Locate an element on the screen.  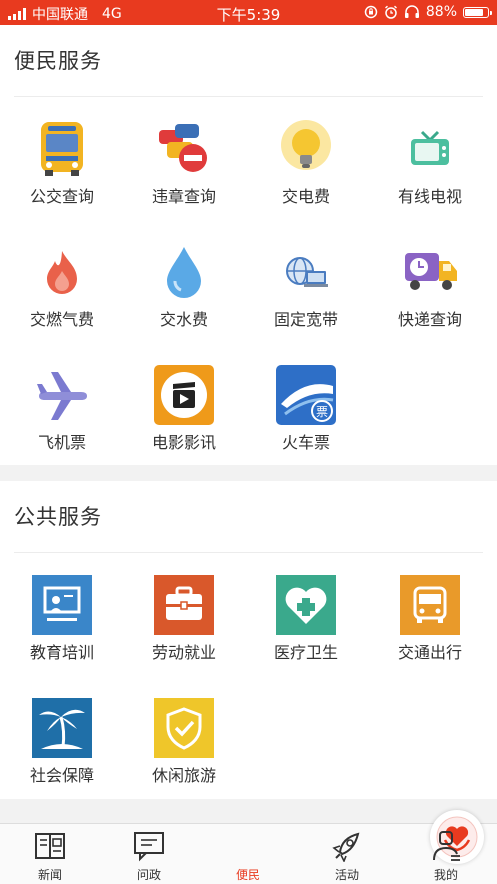
service-label: 飞机票 is located at coordinates (61, 442).